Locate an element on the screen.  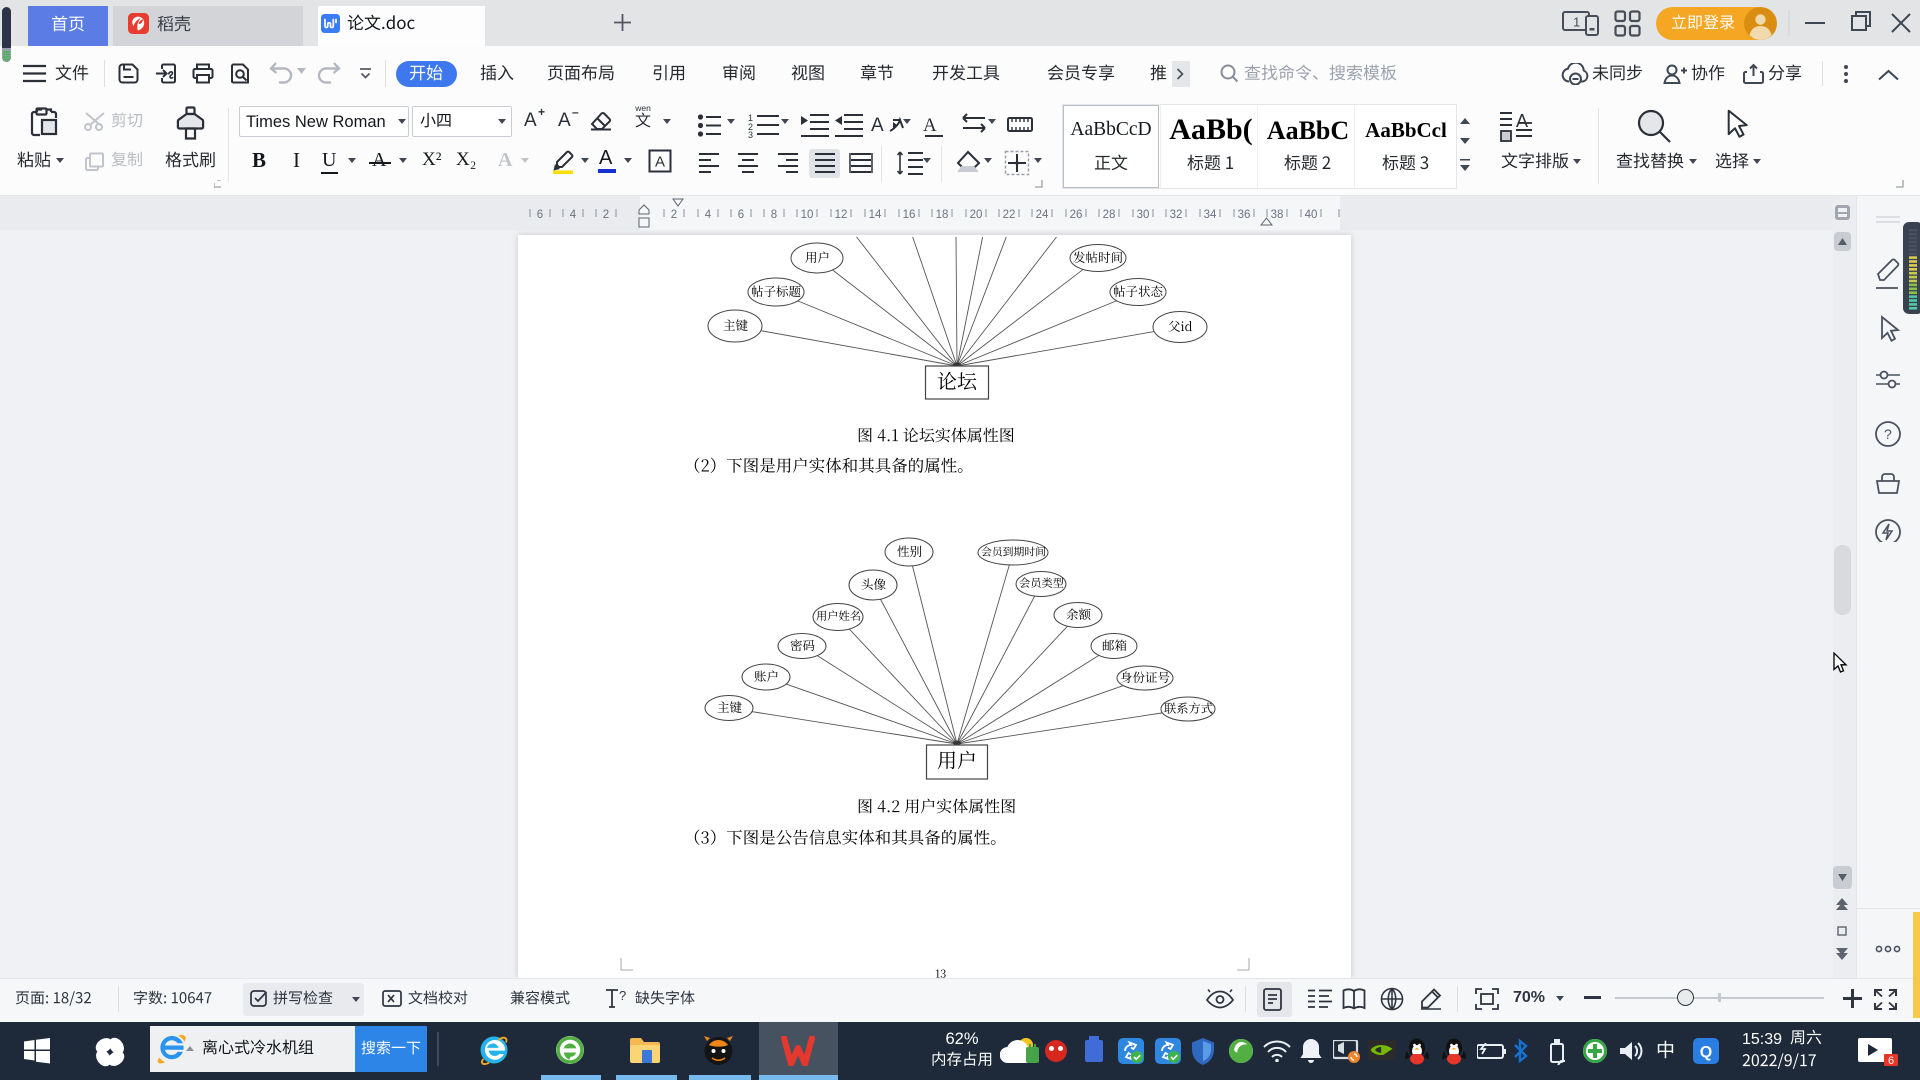
svg-text: 14 is located at coordinates (875, 215).